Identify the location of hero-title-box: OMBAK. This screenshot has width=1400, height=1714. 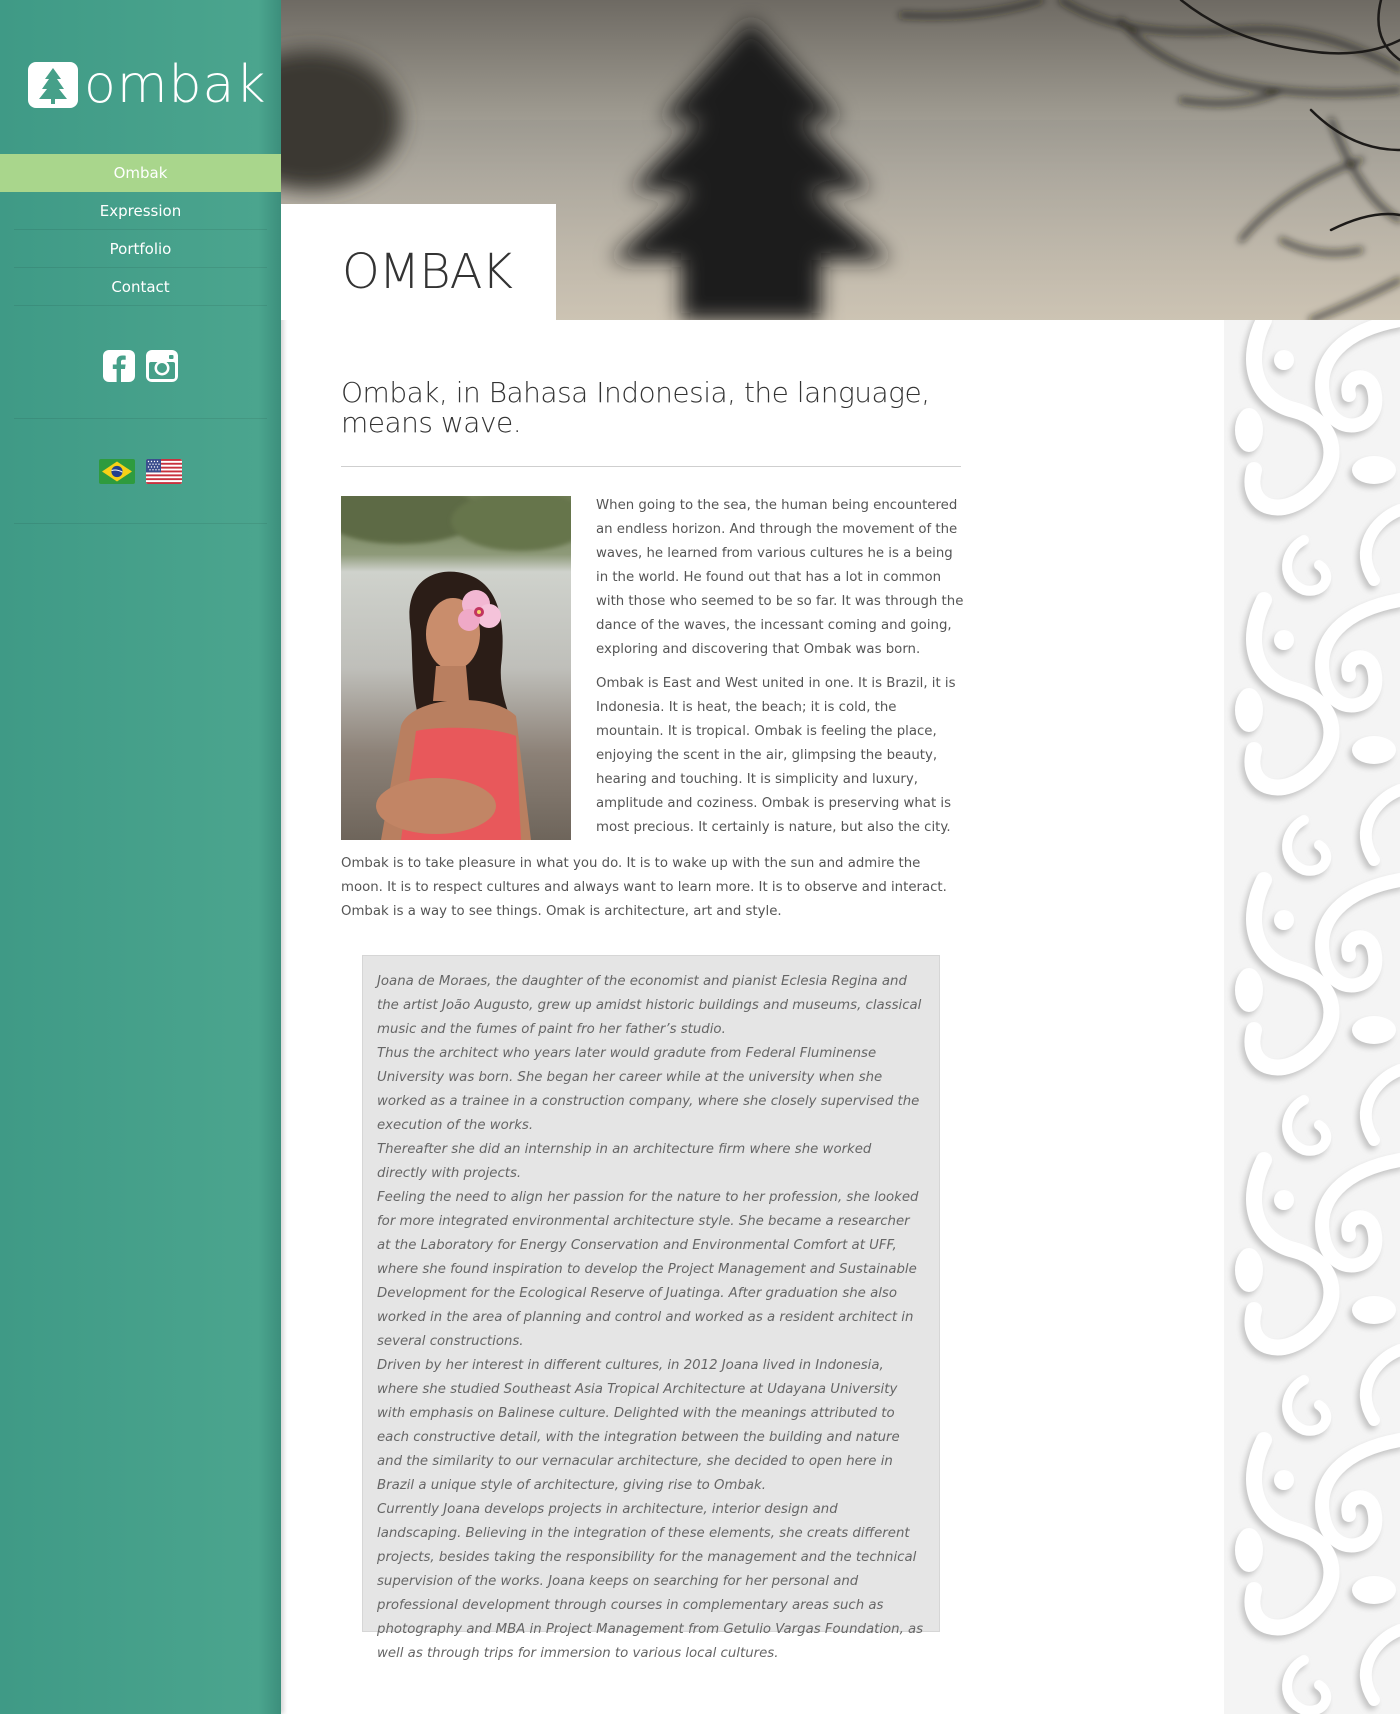
(418, 262).